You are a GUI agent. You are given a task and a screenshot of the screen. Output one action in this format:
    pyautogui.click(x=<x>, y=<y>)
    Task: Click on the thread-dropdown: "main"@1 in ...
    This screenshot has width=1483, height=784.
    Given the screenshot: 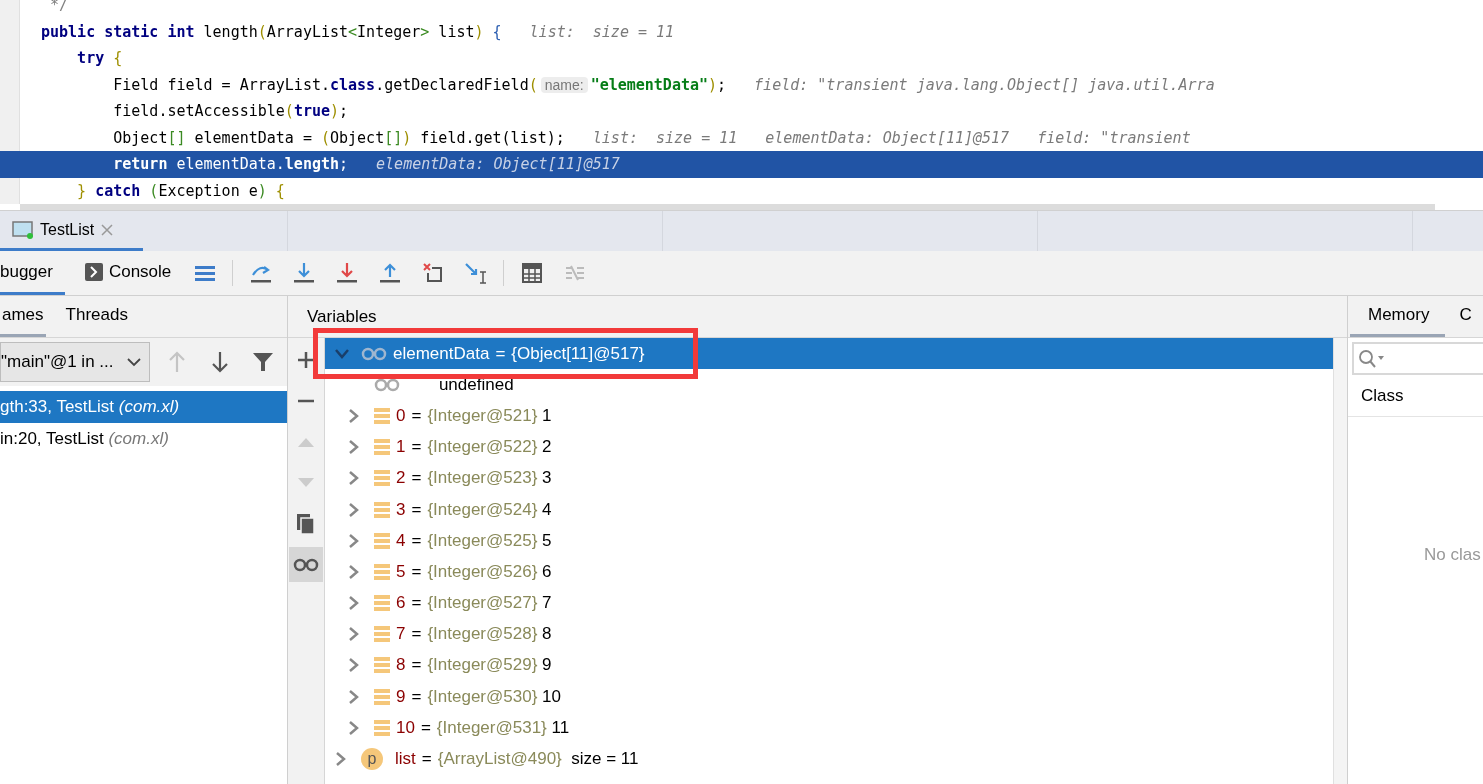 What is the action you would take?
    pyautogui.click(x=75, y=362)
    